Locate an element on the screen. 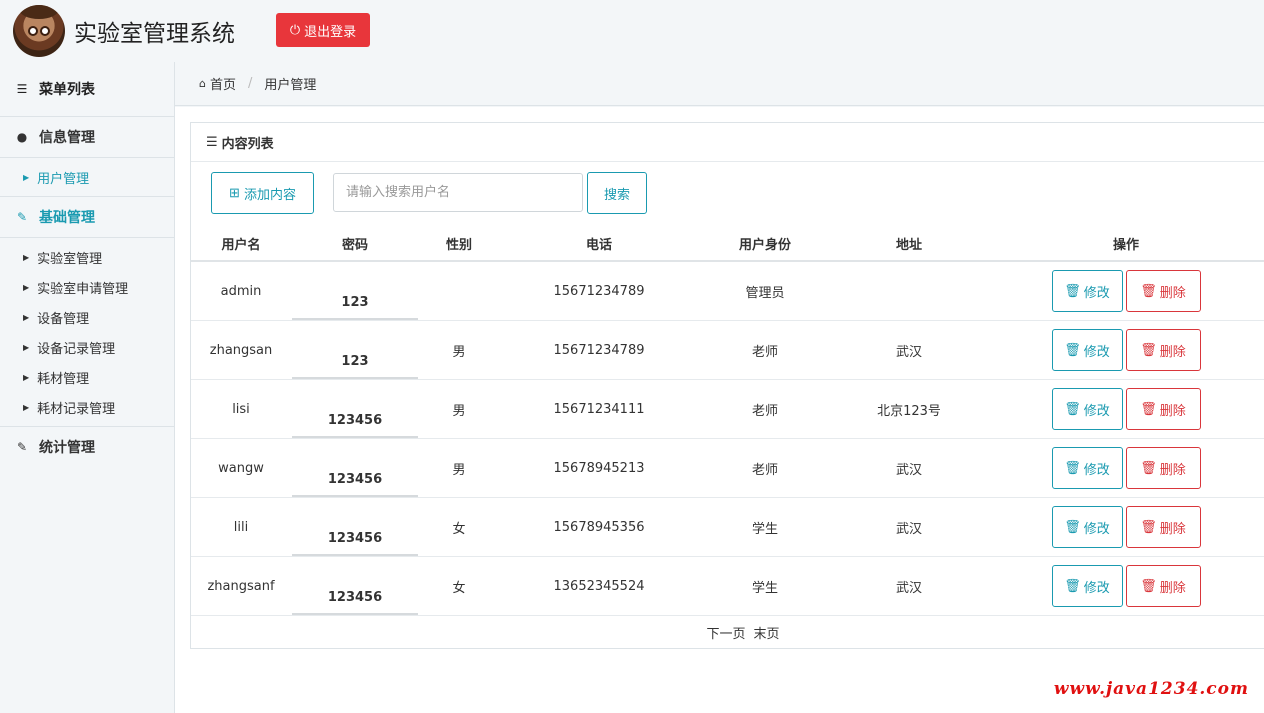 The image size is (1264, 713). col-actions: 操作 is located at coordinates (1125, 244).